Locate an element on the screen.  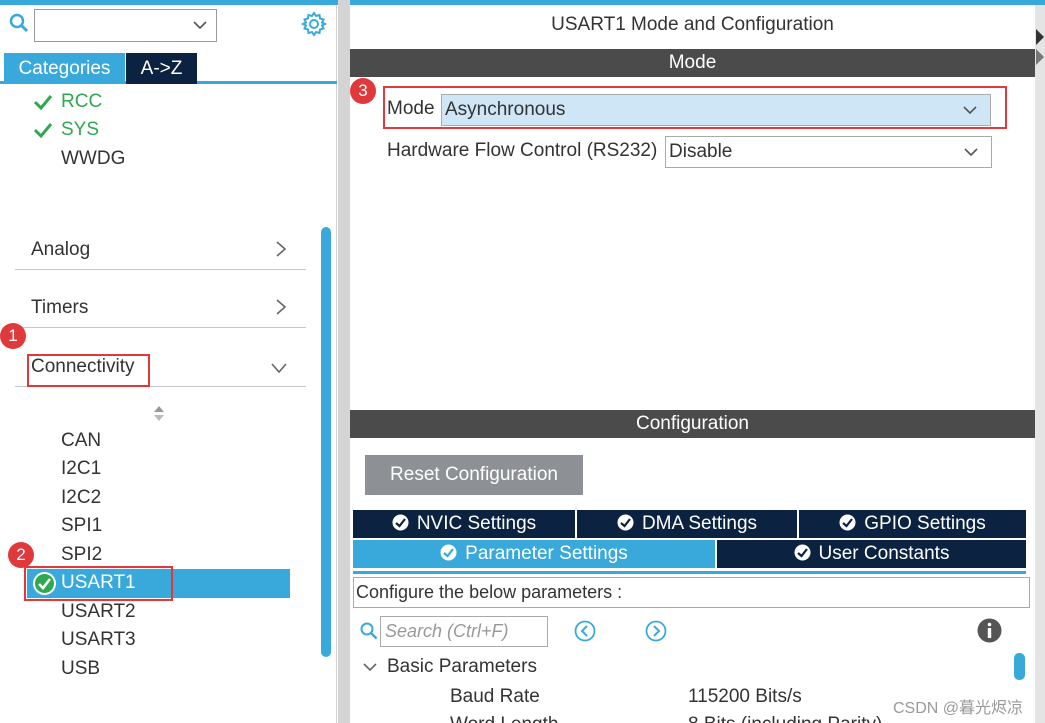
hardware-flow-control-select: Disable is located at coordinates (828, 152).